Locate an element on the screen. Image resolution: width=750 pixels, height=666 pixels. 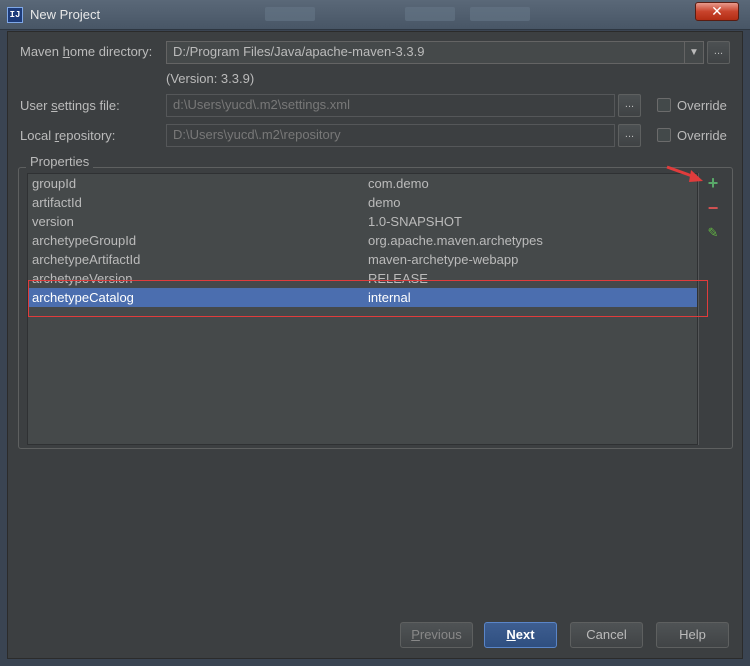
table-row: artifactId demo is located at coordinates (362, 202).